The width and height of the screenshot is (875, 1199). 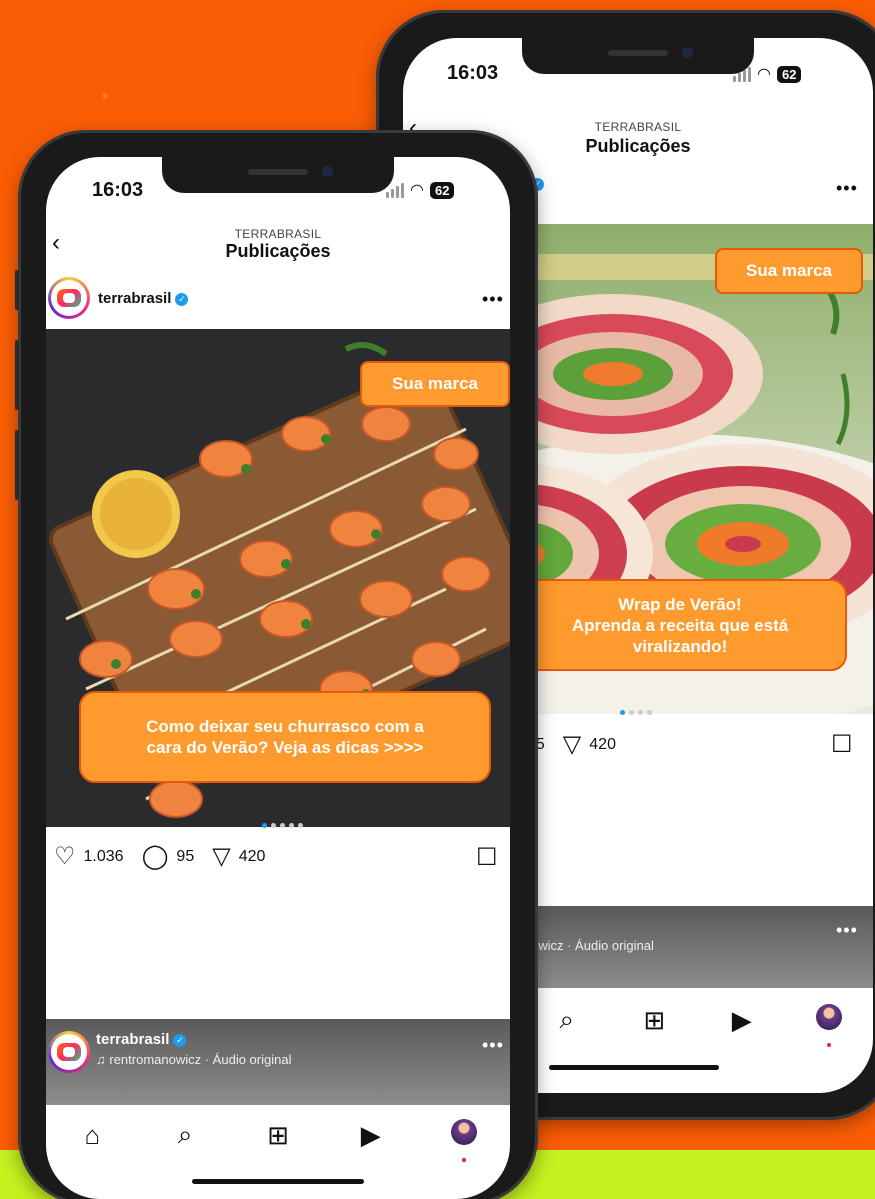 I want to click on caption-line: Wrap de Verão!, so click(x=680, y=604).